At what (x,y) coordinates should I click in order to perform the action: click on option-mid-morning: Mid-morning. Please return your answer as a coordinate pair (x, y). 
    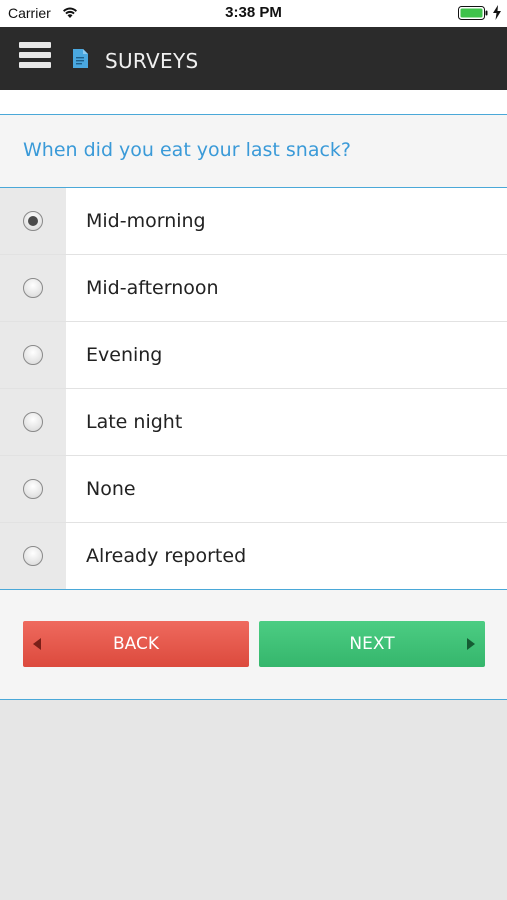
    Looking at the image, I should click on (253, 221).